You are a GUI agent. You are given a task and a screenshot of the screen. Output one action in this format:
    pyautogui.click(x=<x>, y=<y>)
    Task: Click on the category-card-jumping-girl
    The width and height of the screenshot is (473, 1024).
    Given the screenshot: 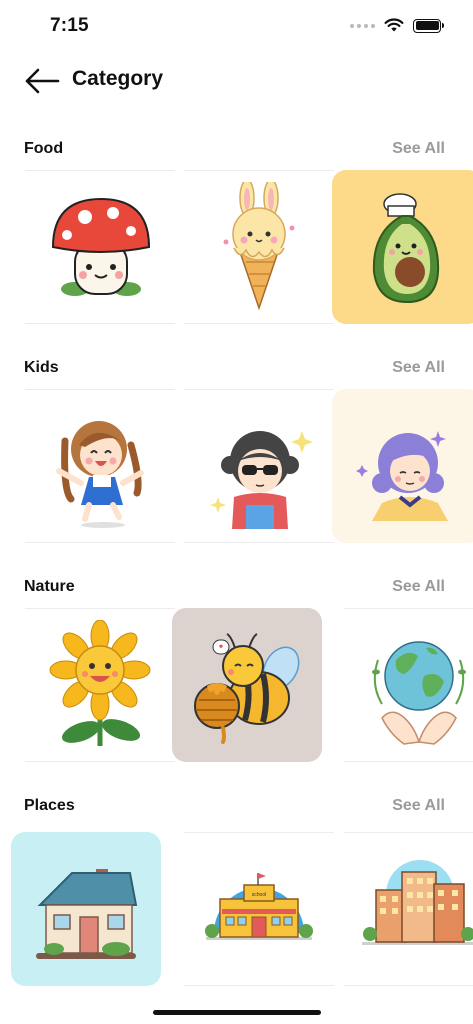 What is the action you would take?
    pyautogui.click(x=100, y=466)
    